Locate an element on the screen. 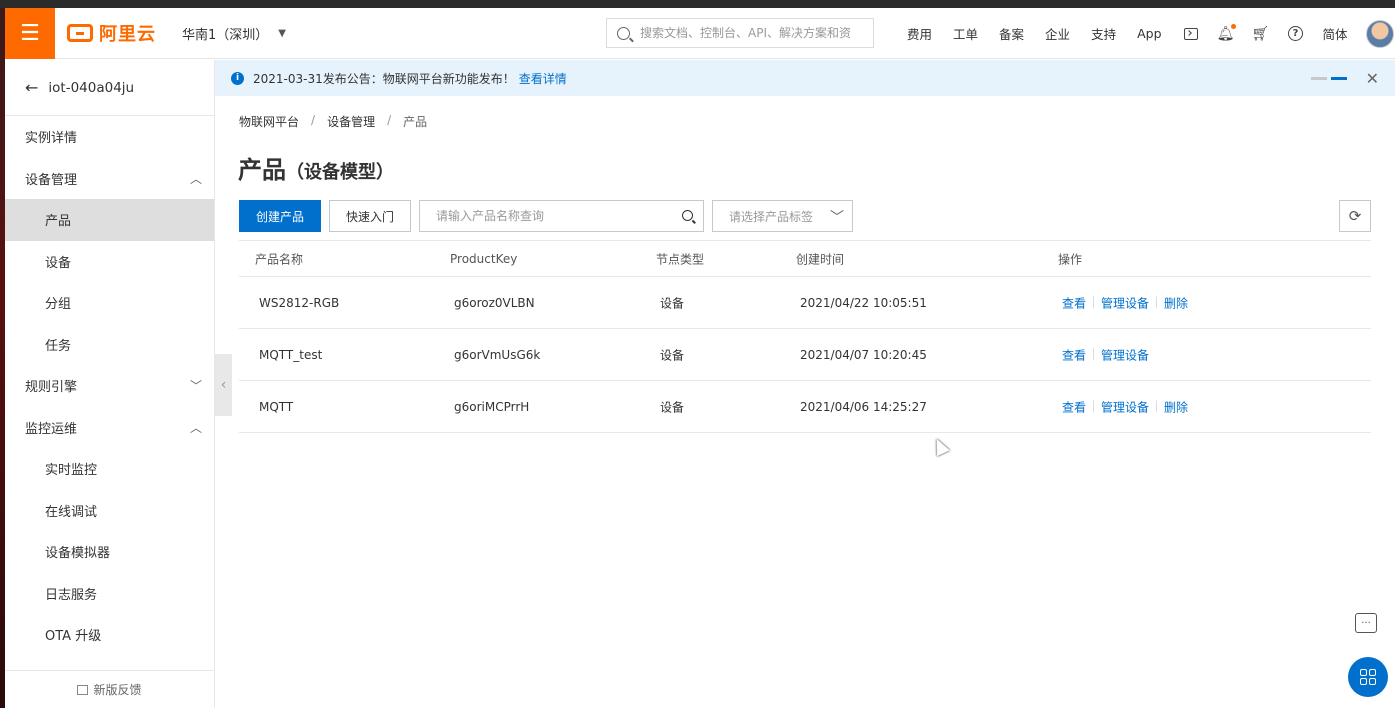 The image size is (1395, 708). avatar is located at coordinates (1379, 33).